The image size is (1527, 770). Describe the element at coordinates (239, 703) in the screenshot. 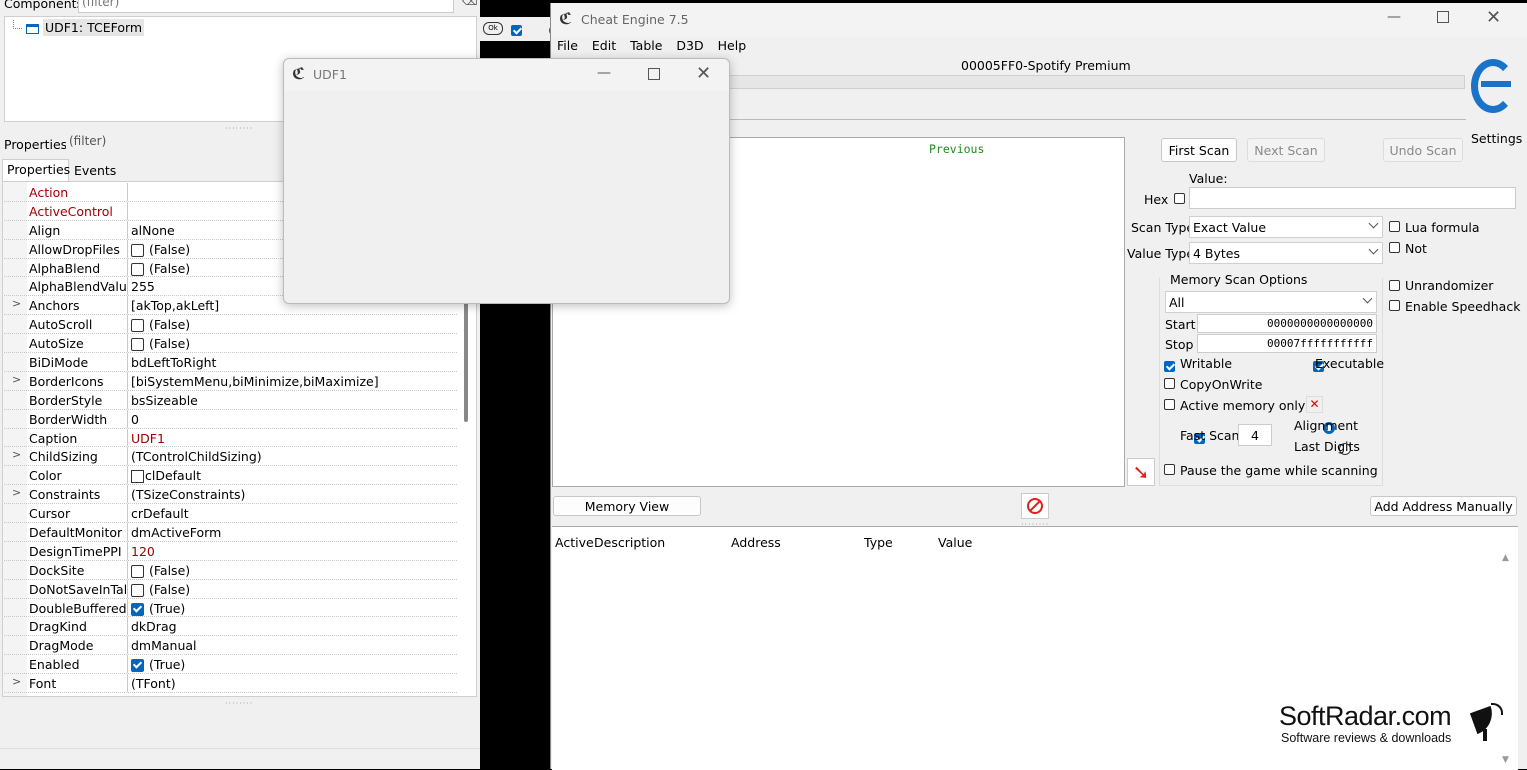

I see `splitter-grip-bottom: ········` at that location.